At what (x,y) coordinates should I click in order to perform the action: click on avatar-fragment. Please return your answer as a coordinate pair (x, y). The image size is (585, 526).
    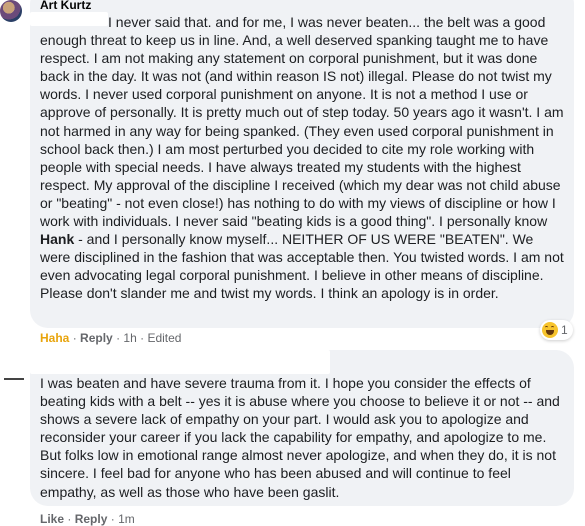
    Looking at the image, I should click on (14, 379).